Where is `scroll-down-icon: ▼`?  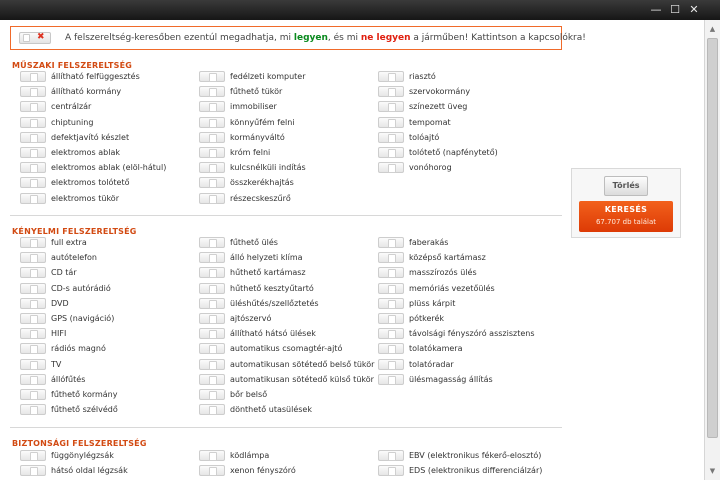 scroll-down-icon: ▼ is located at coordinates (712, 471).